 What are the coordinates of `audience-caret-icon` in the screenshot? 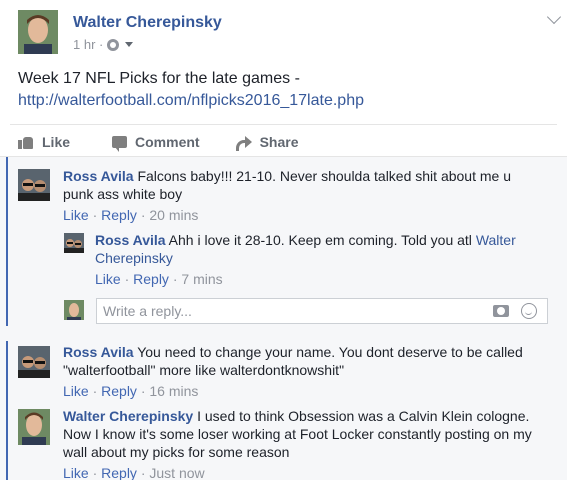 It's located at (129, 44).